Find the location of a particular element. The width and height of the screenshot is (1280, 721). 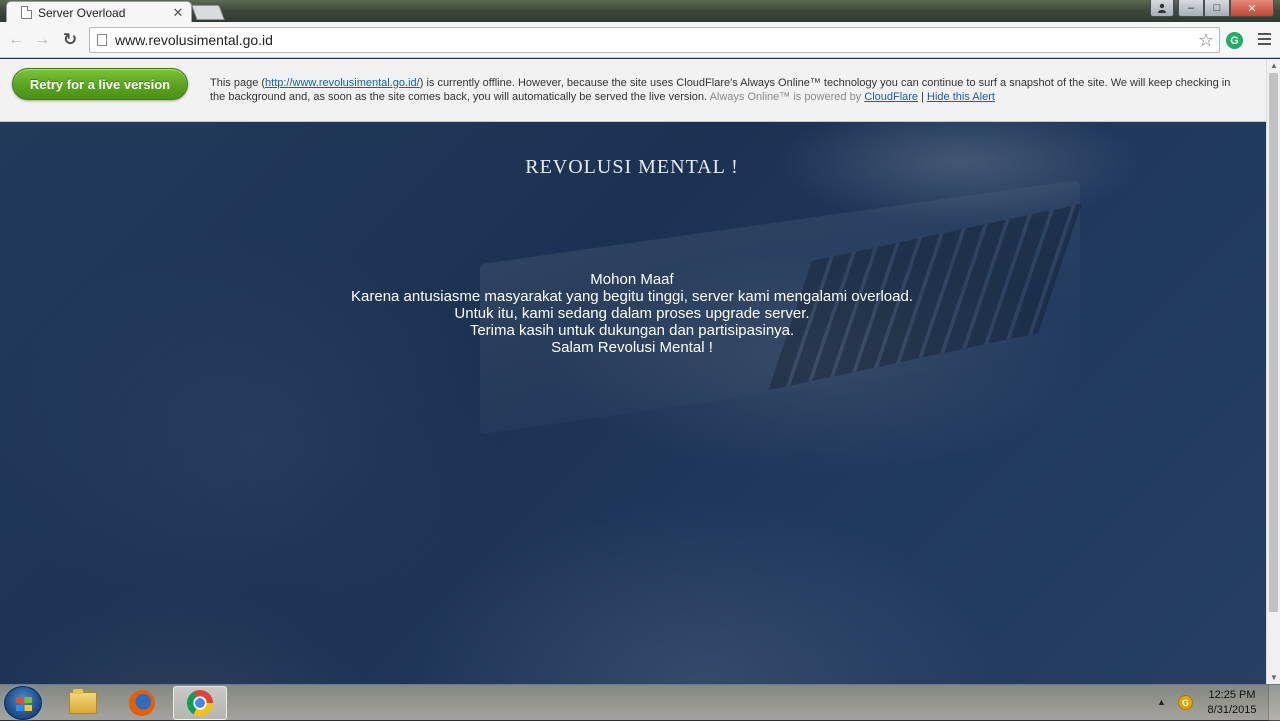

tab-title: Server Overload is located at coordinates (82, 12).